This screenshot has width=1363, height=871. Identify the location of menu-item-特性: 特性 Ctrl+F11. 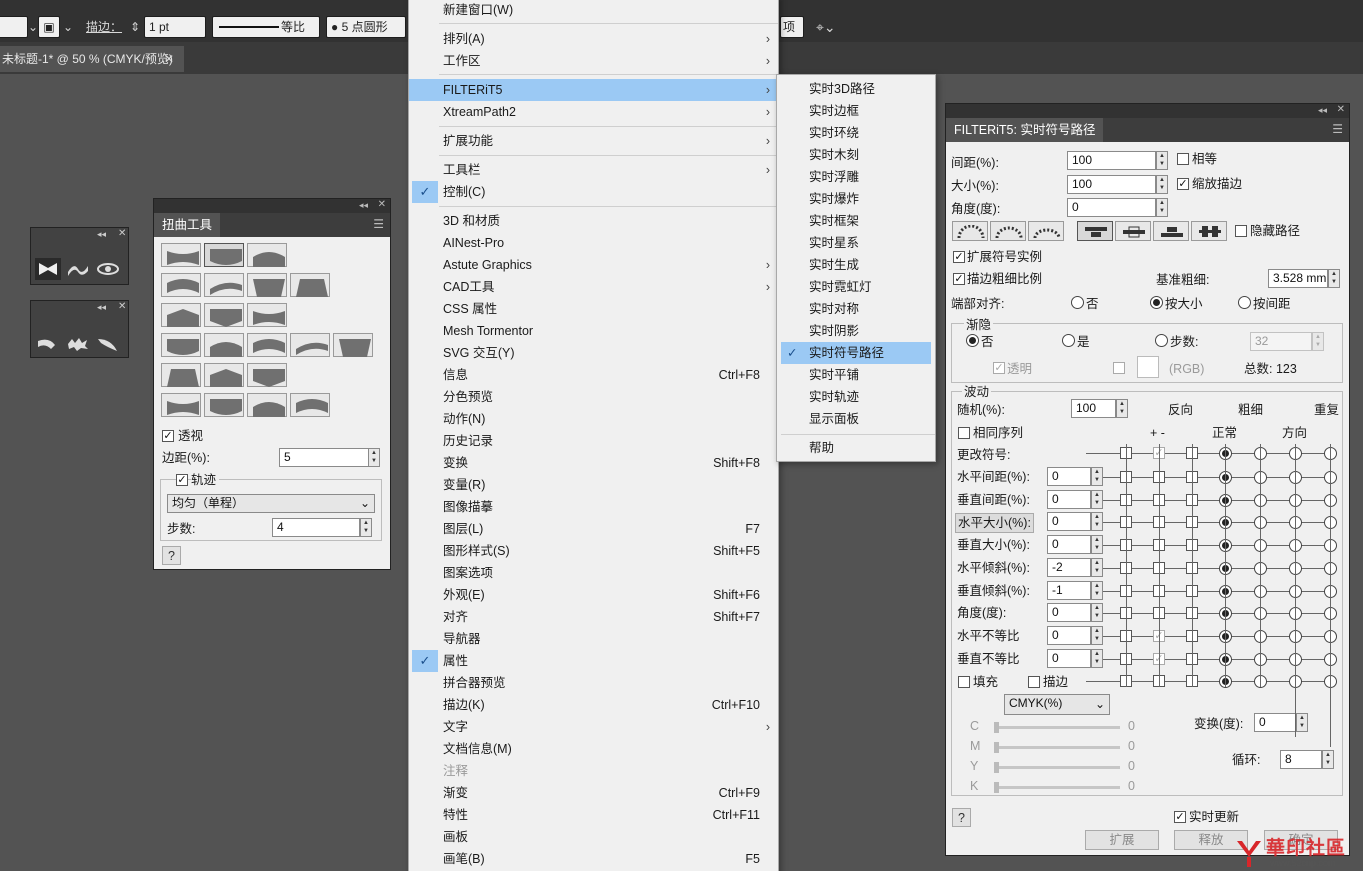
(593, 815).